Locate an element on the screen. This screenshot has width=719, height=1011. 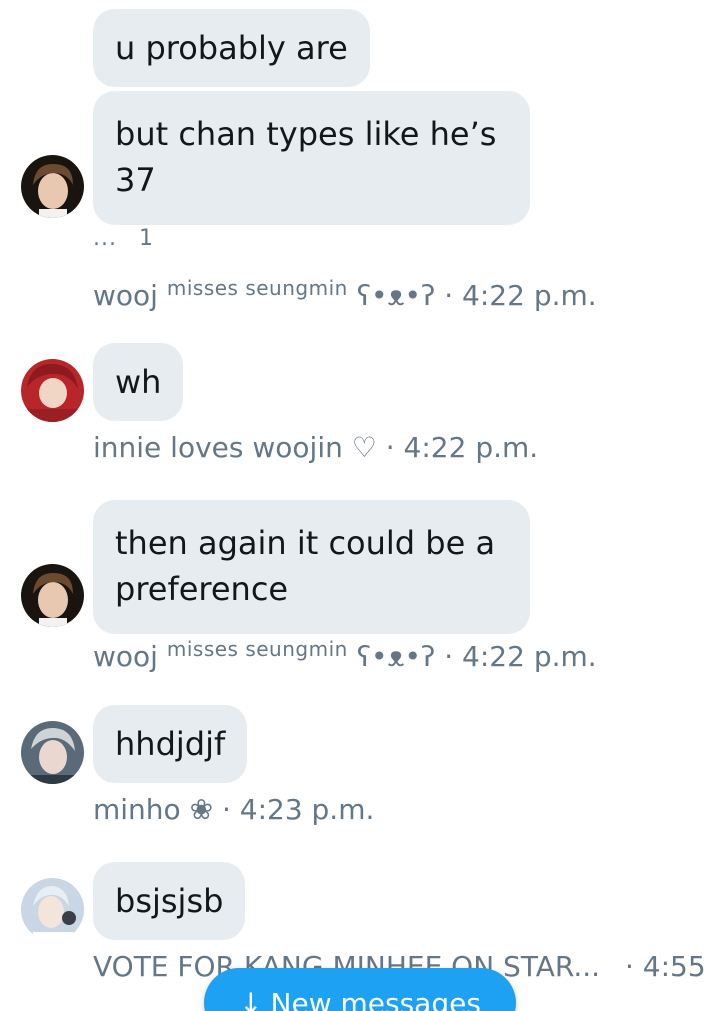
message-bubble: u probably are is located at coordinates (231, 48).